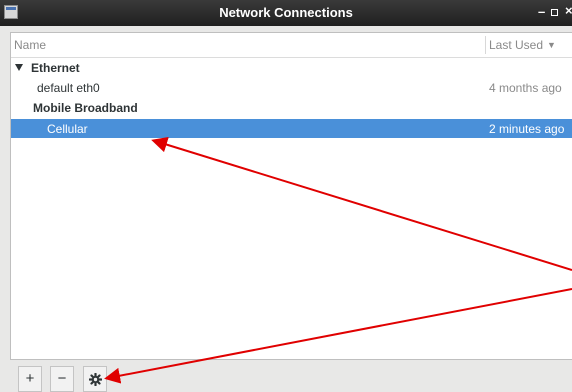 Image resolution: width=572 pixels, height=392 pixels. Describe the element at coordinates (291, 45) in the screenshot. I see `list-header: Name Last Used ▼` at that location.